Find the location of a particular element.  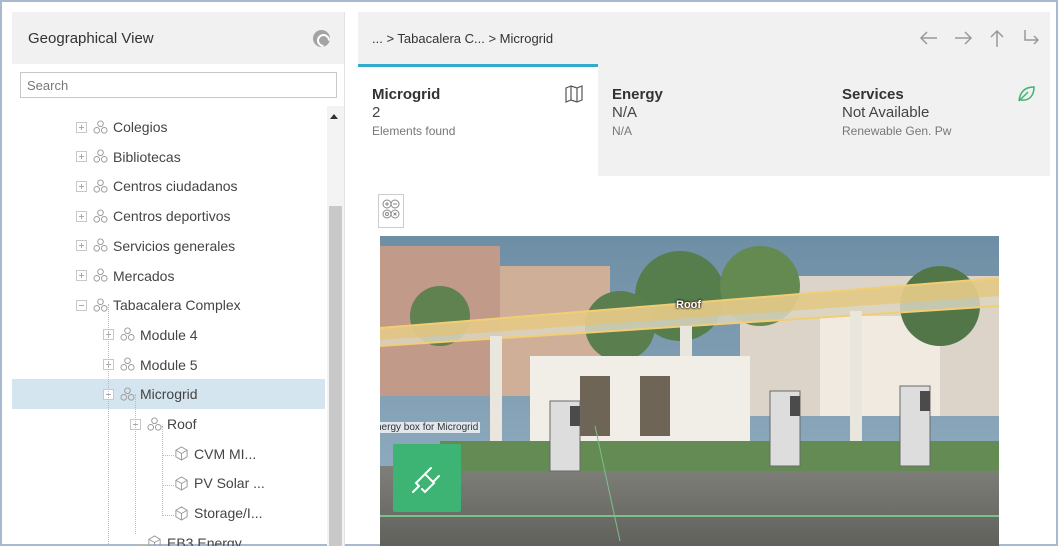

leaf-icon is located at coordinates (1026, 94).